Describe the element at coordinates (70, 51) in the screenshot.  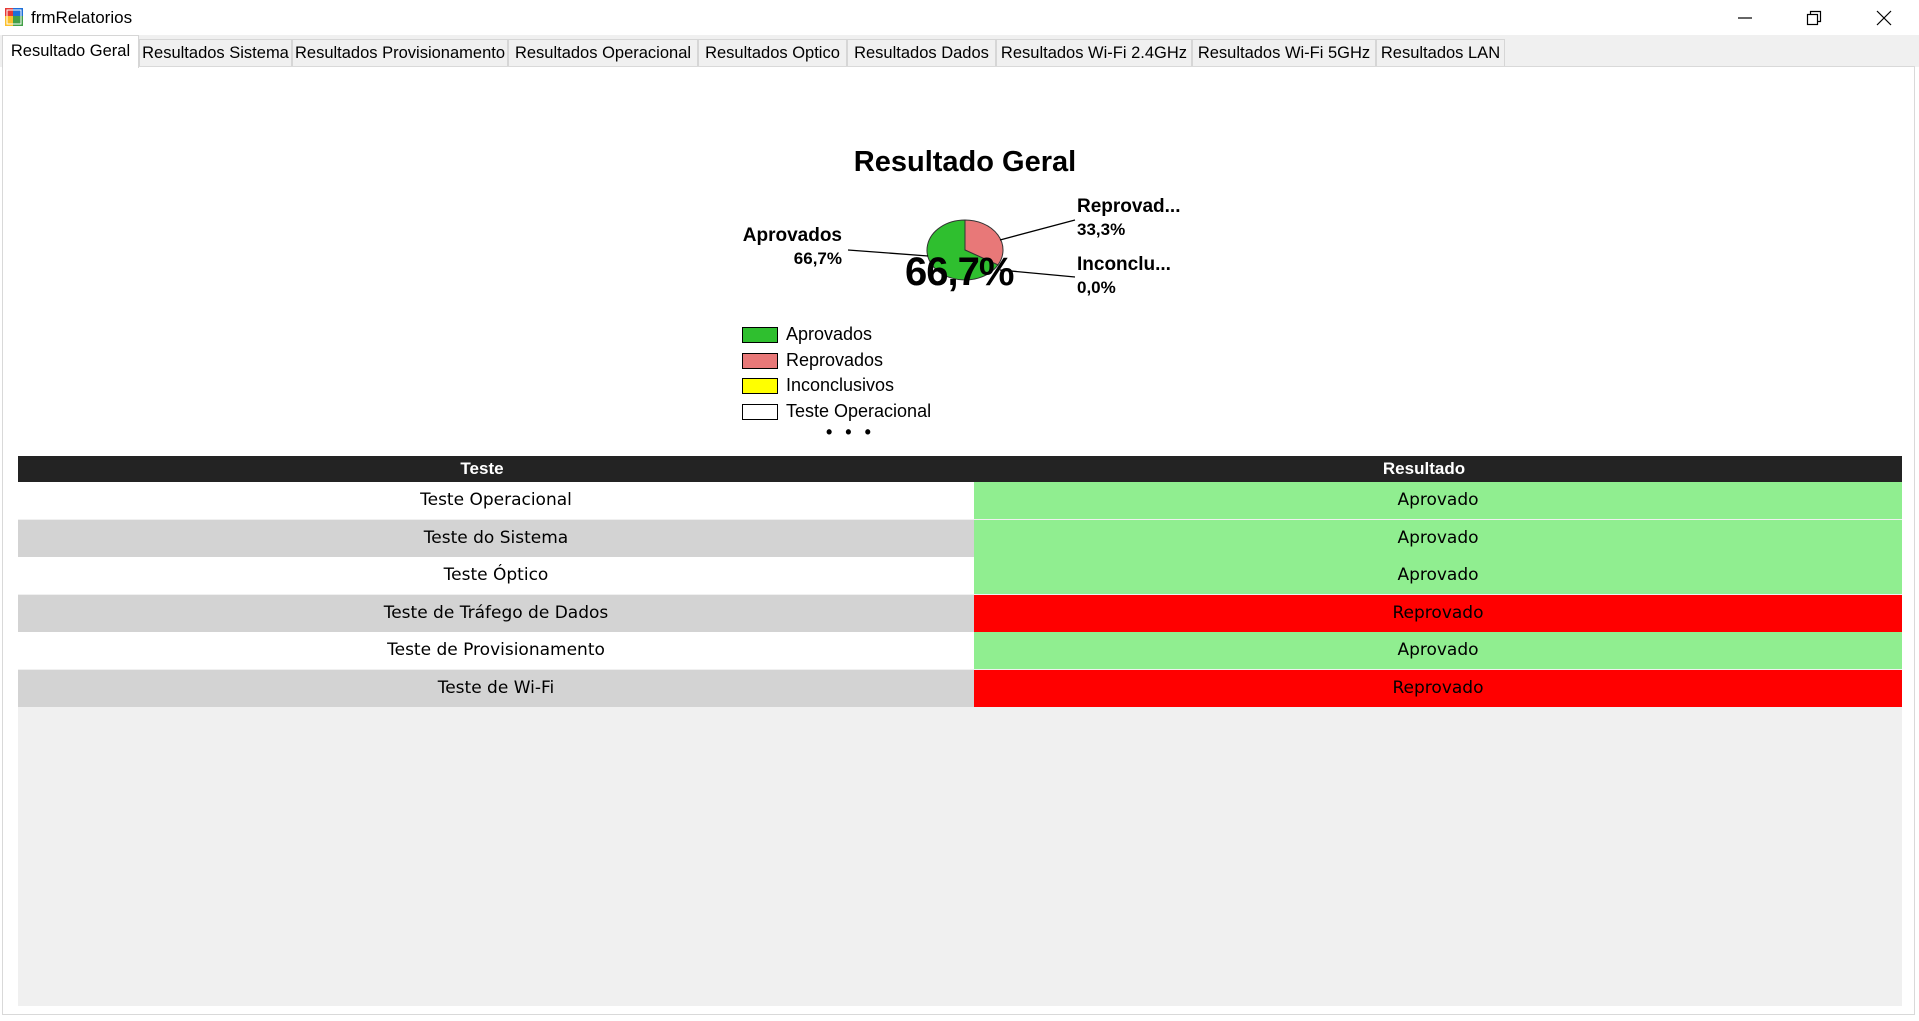
I see `tab-resultado-geral: Resultado Geral` at that location.